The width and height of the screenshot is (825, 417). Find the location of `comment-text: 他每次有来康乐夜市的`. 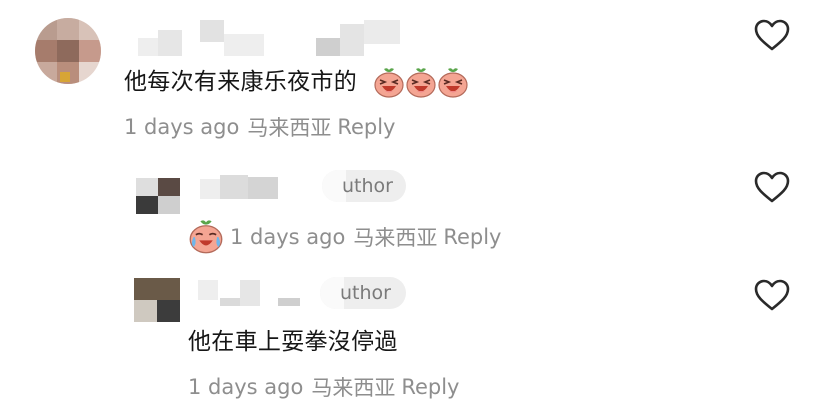

comment-text: 他每次有来康乐夜市的 is located at coordinates (296, 80).